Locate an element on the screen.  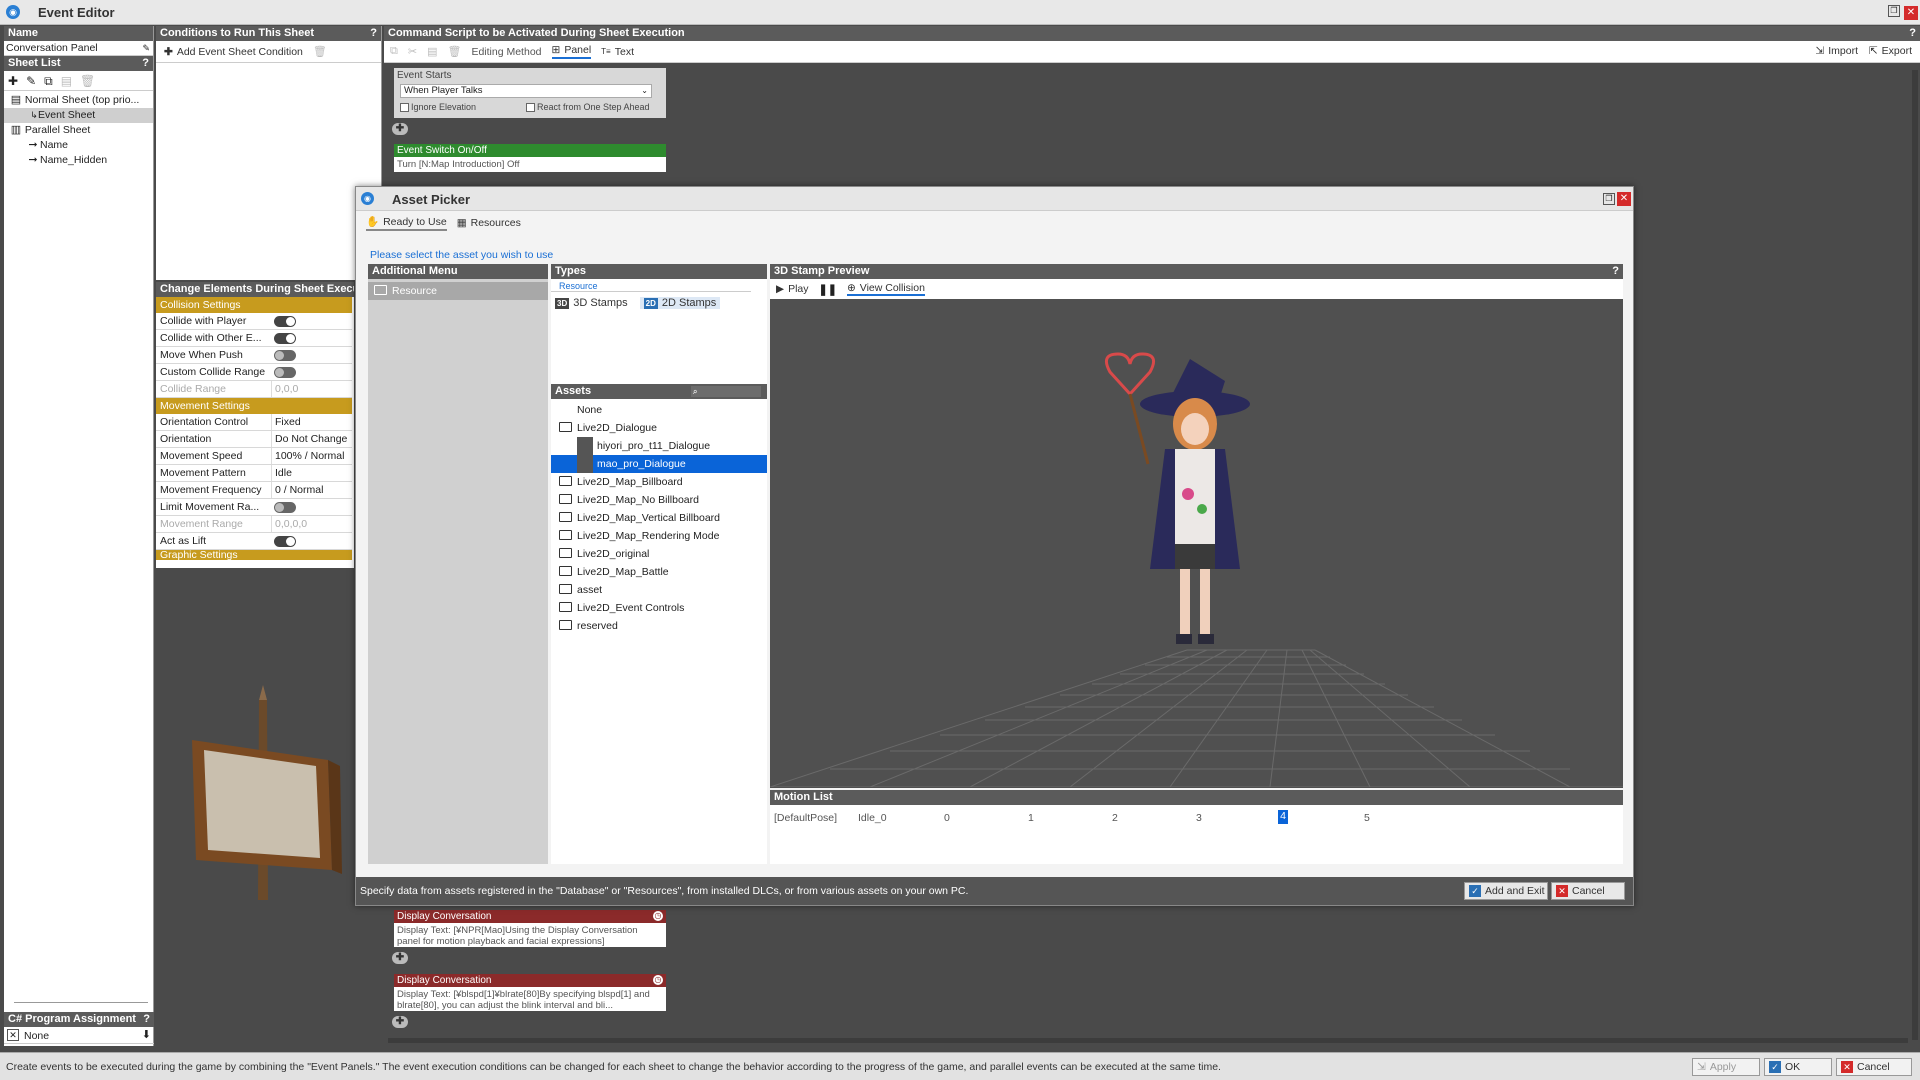
type-3d-stamps: 3D 3D Stamps is located at coordinates (591, 303).